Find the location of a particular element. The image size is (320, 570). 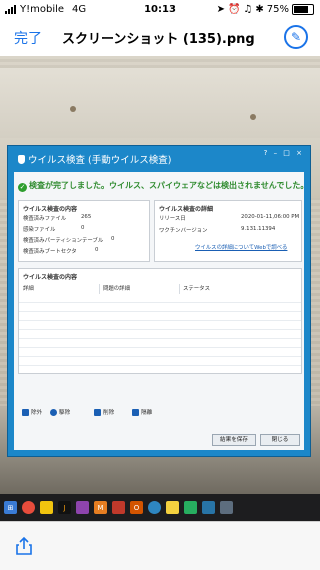

window-controls: ? – □ × is located at coordinates (284, 153).